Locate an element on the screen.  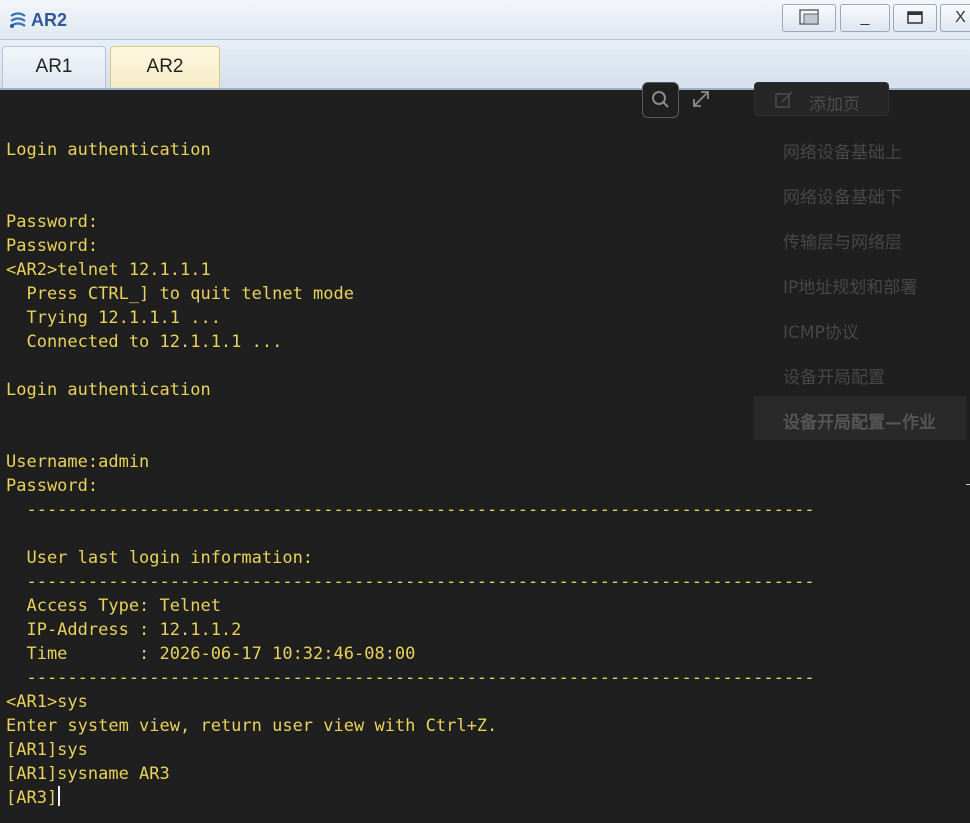
overlay-item: 网络设备基础上 is located at coordinates (842, 150).